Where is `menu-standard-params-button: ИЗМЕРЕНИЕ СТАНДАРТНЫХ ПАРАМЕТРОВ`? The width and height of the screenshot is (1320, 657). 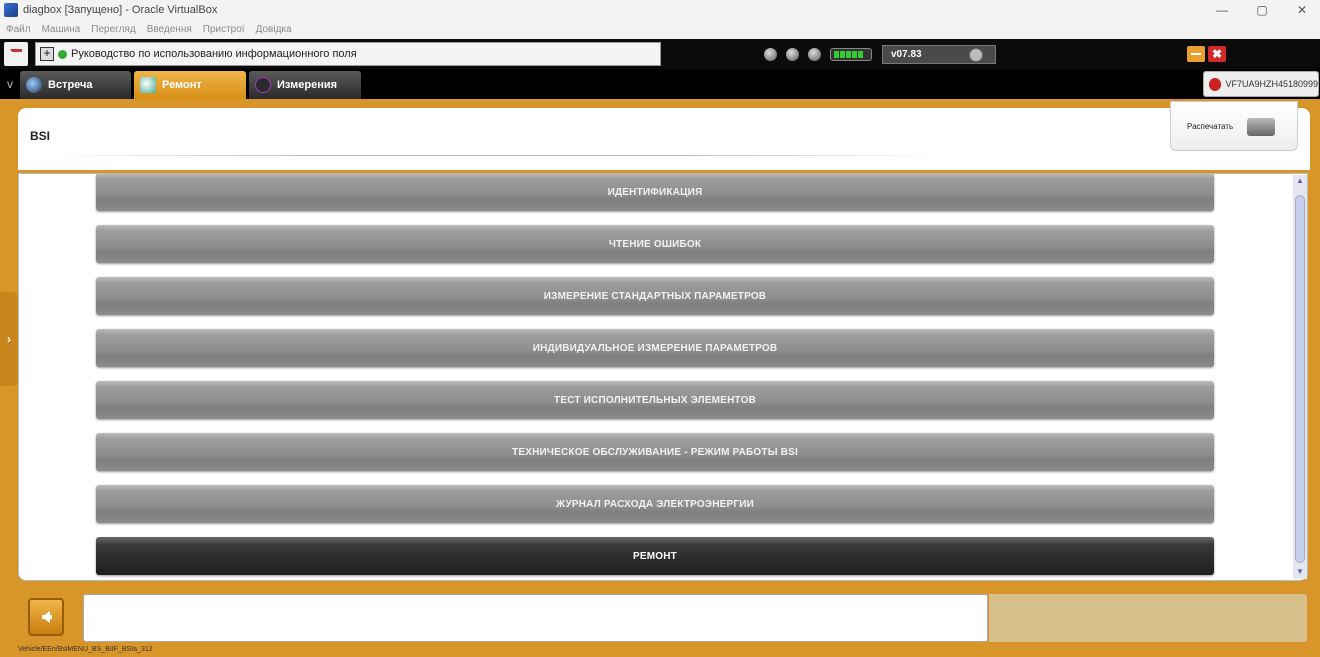
menu-standard-params-button: ИЗМЕРЕНИЕ СТАНДАРТНЫХ ПАРАМЕТРОВ is located at coordinates (655, 296).